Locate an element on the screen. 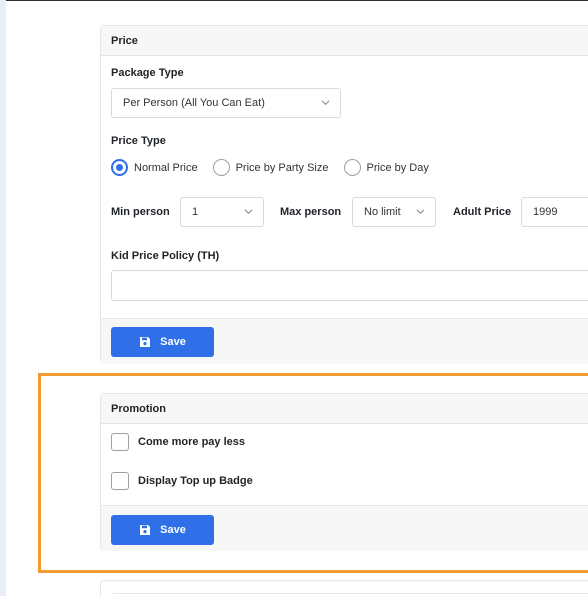  adult-price-value: 1999 is located at coordinates (545, 212).